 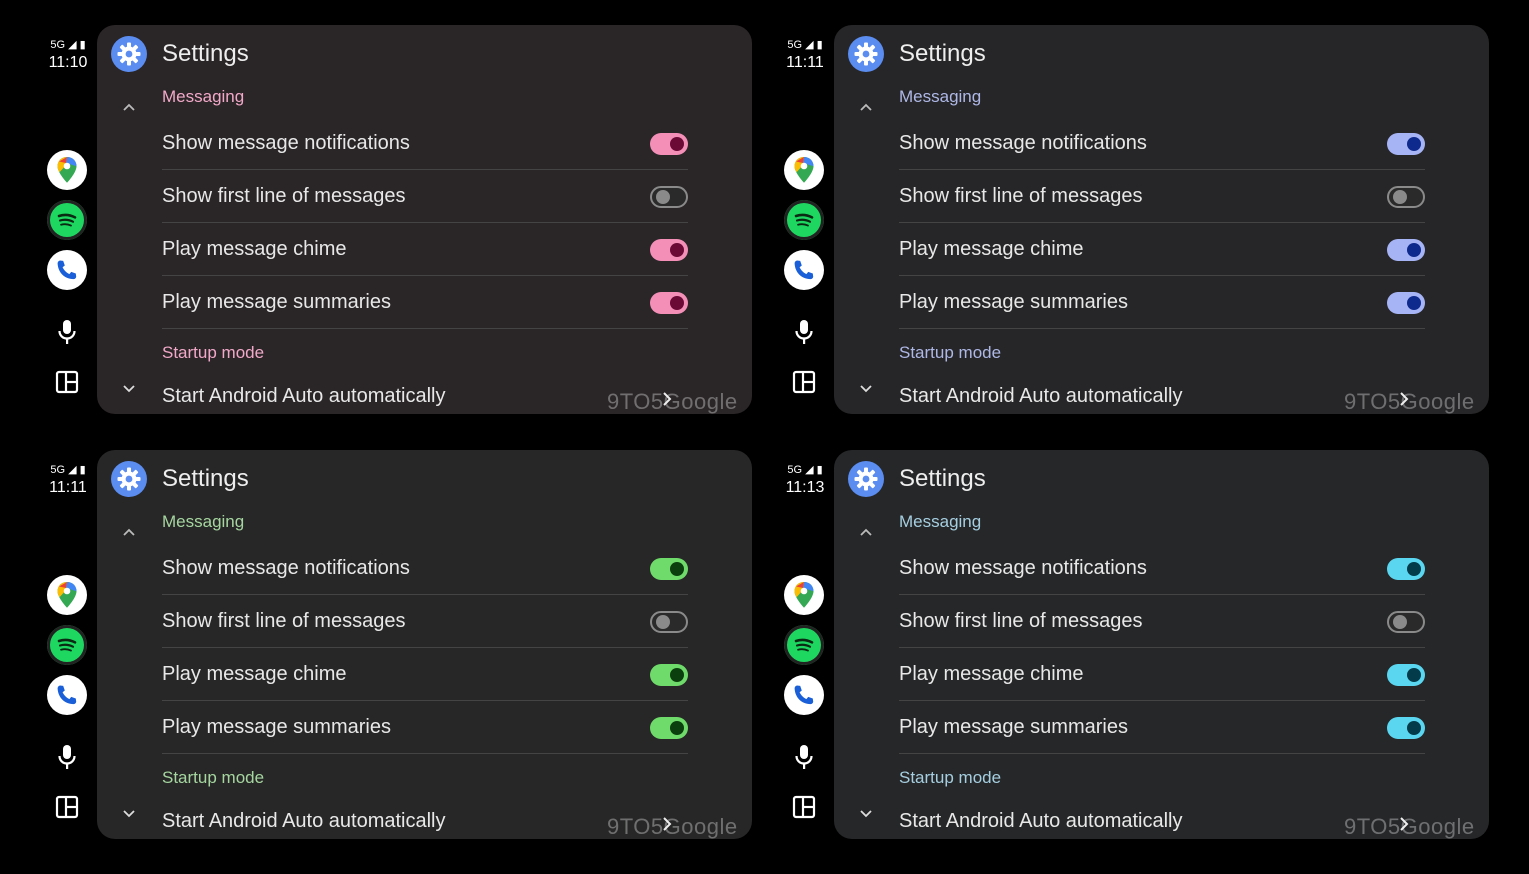 What do you see at coordinates (203, 521) in the screenshot?
I see `section-header-messaging: Messaging` at bounding box center [203, 521].